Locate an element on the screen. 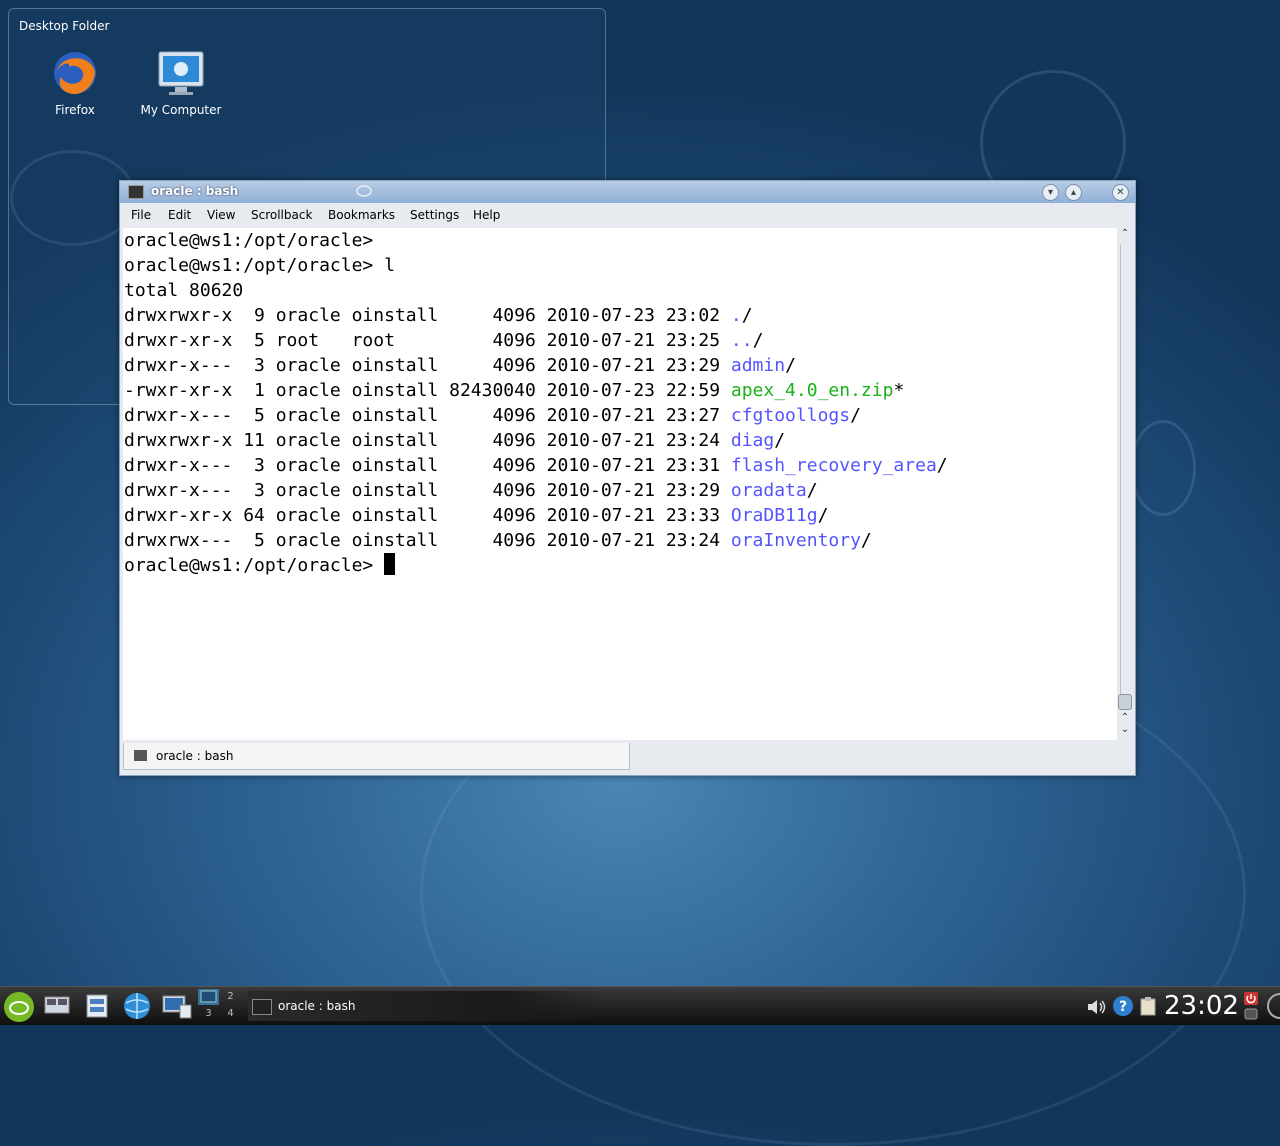 The width and height of the screenshot is (1280, 1146). show-desktop-icon is located at coordinates (57, 1006).